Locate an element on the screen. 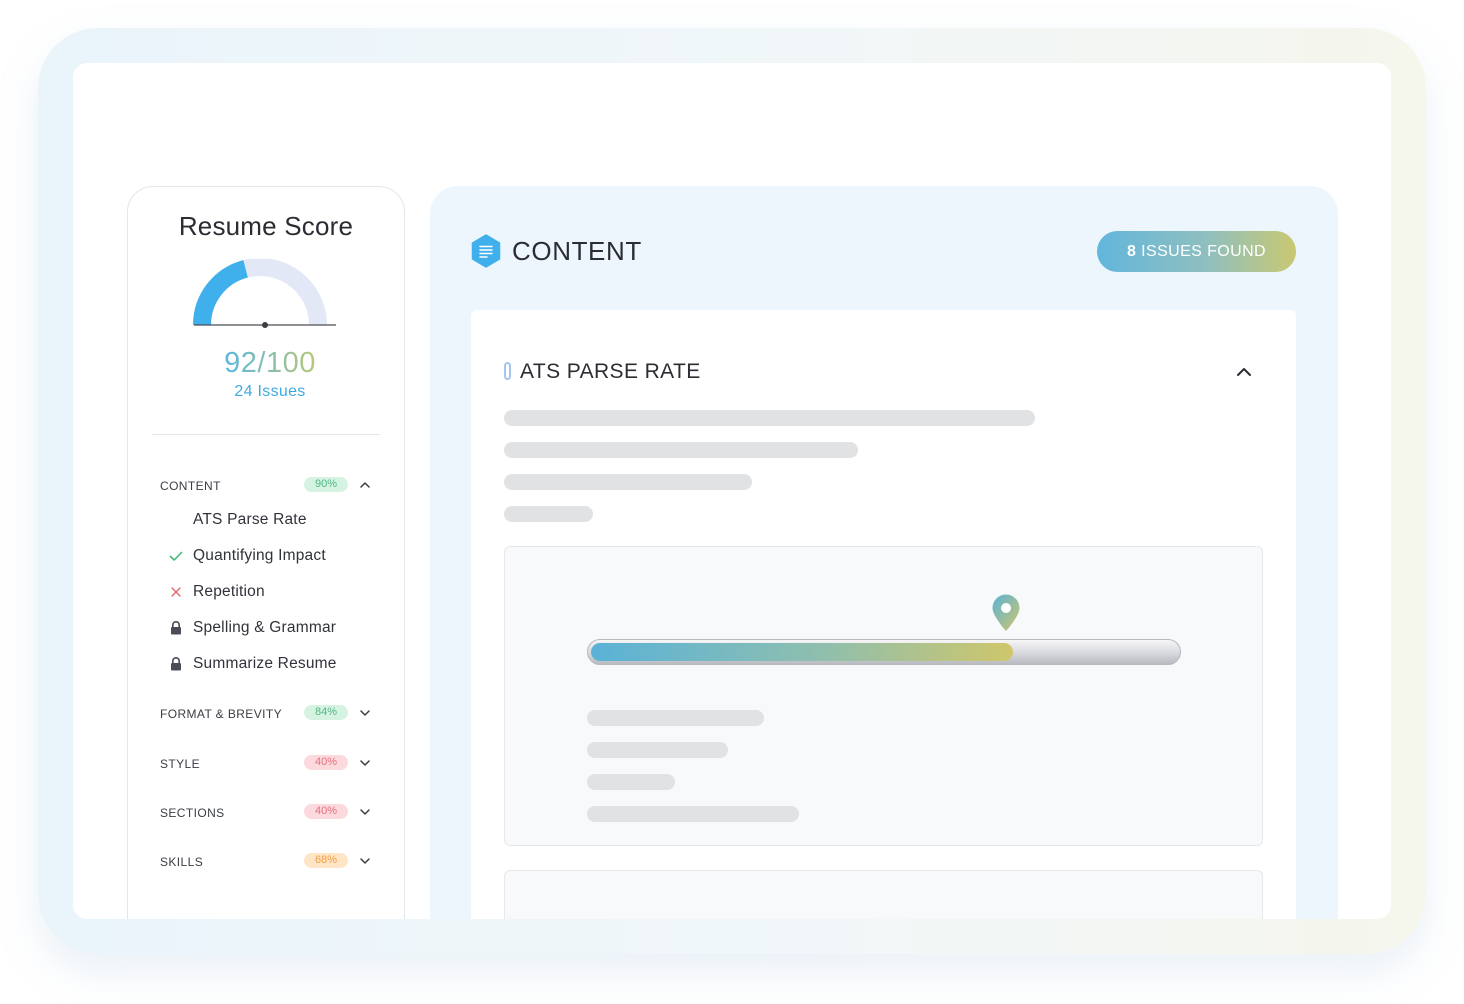 Image resolution: width=1464 pixels, height=1004 pixels. issues-found-count: 8 is located at coordinates (1132, 251).